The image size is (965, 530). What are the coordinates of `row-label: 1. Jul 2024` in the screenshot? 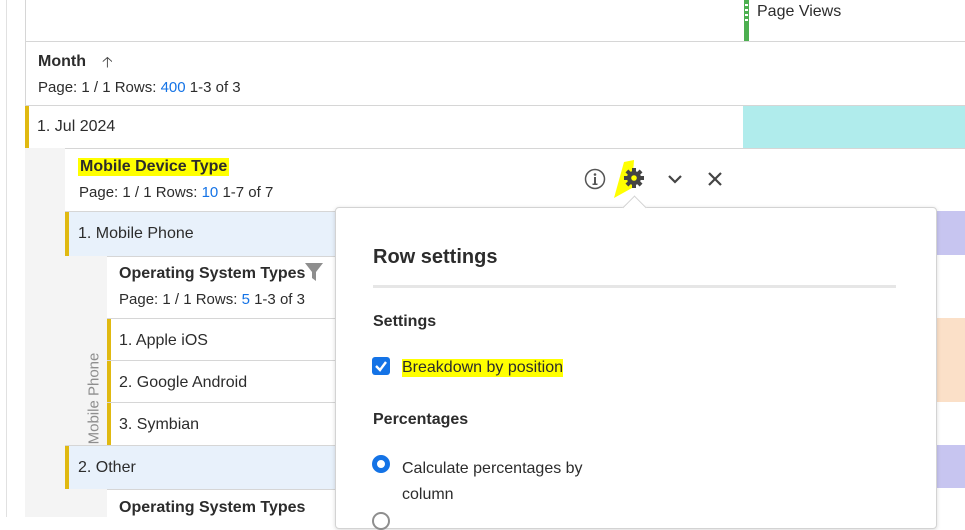 It's located at (76, 126).